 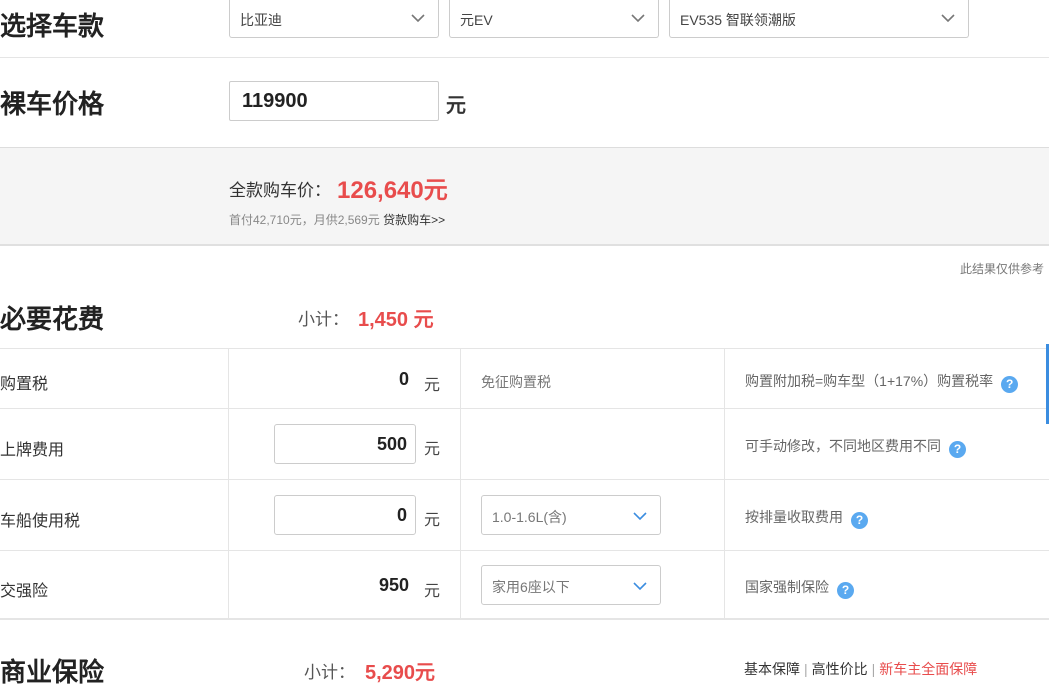 What do you see at coordinates (345, 444) in the screenshot?
I see `license-fee-input: 500` at bounding box center [345, 444].